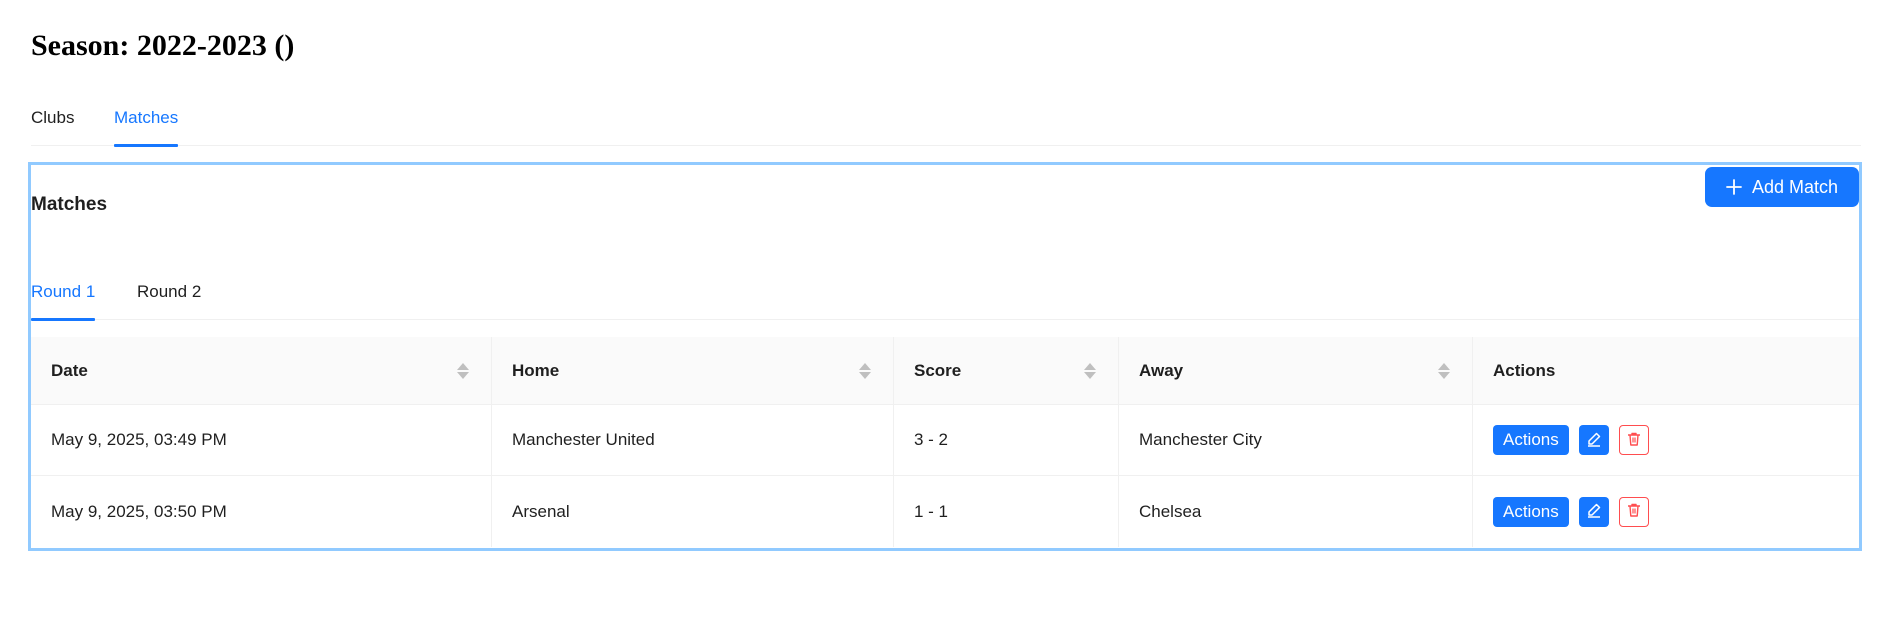  I want to click on cell-date: May 9, 2025, 03:50 PM, so click(261, 511).